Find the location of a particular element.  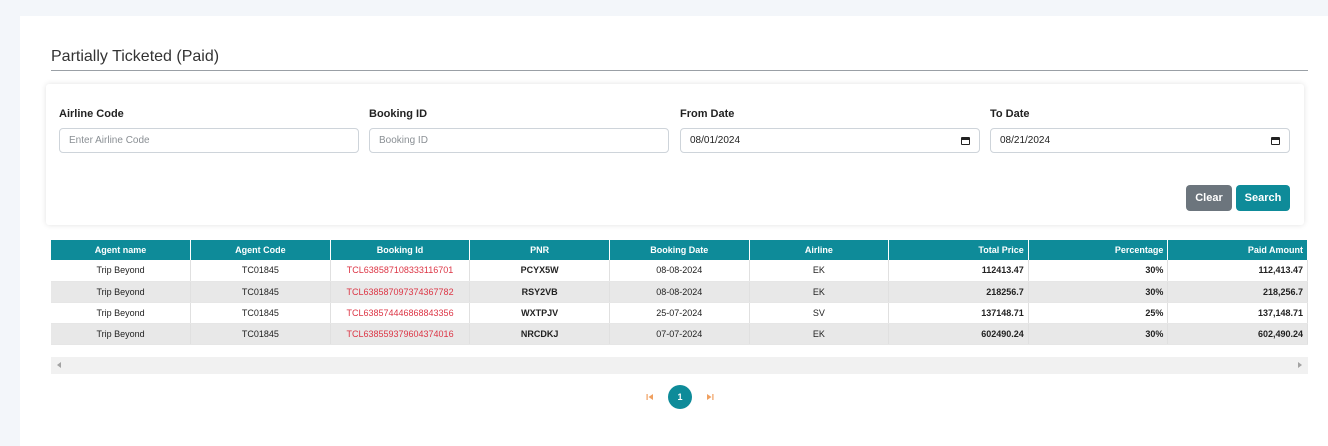

cell-paid-amount: 602,490.24 is located at coordinates (1237, 334).